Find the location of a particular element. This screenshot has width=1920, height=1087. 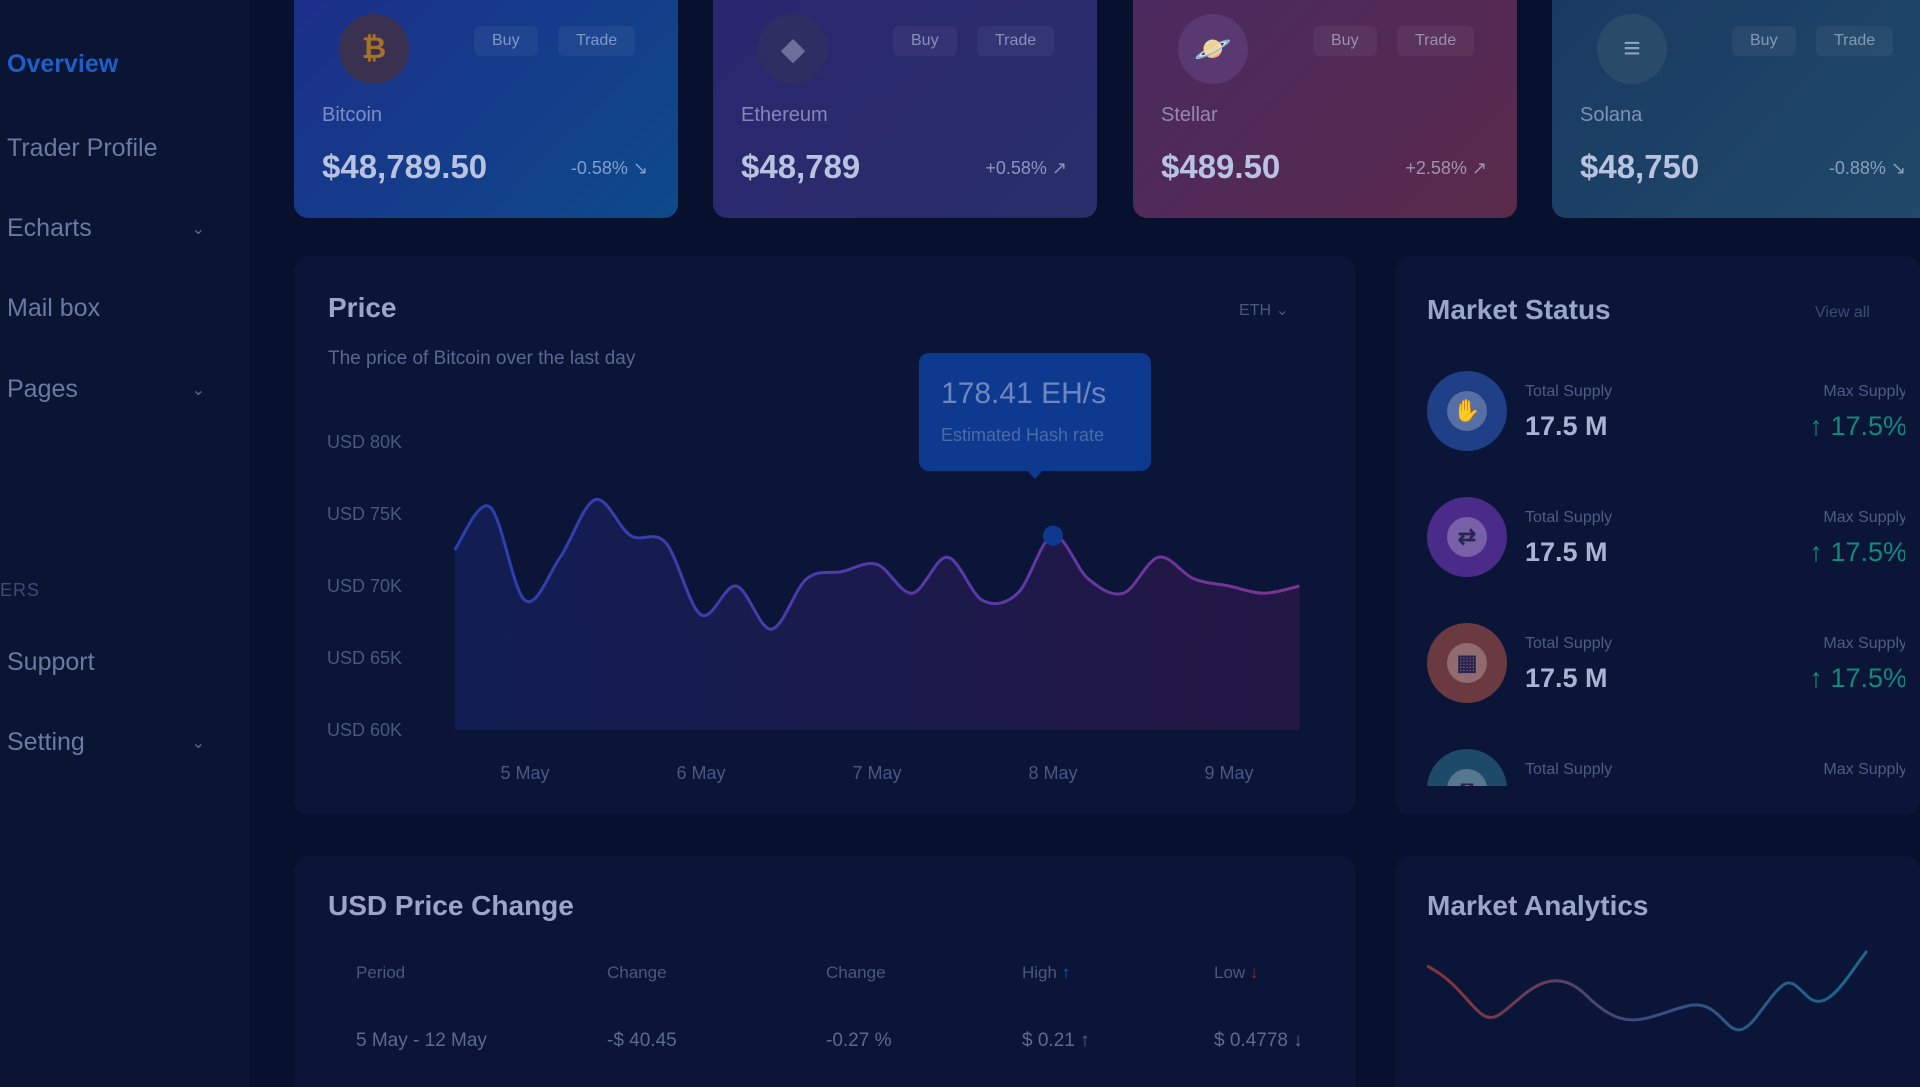

hand-coin-icon: ✋ is located at coordinates (1467, 411).